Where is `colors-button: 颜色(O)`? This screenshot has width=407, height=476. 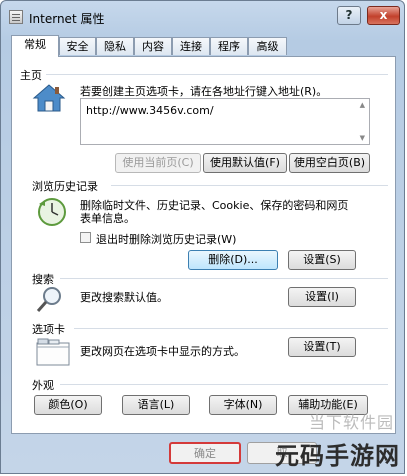 colors-button: 颜色(O) is located at coordinates (68, 405).